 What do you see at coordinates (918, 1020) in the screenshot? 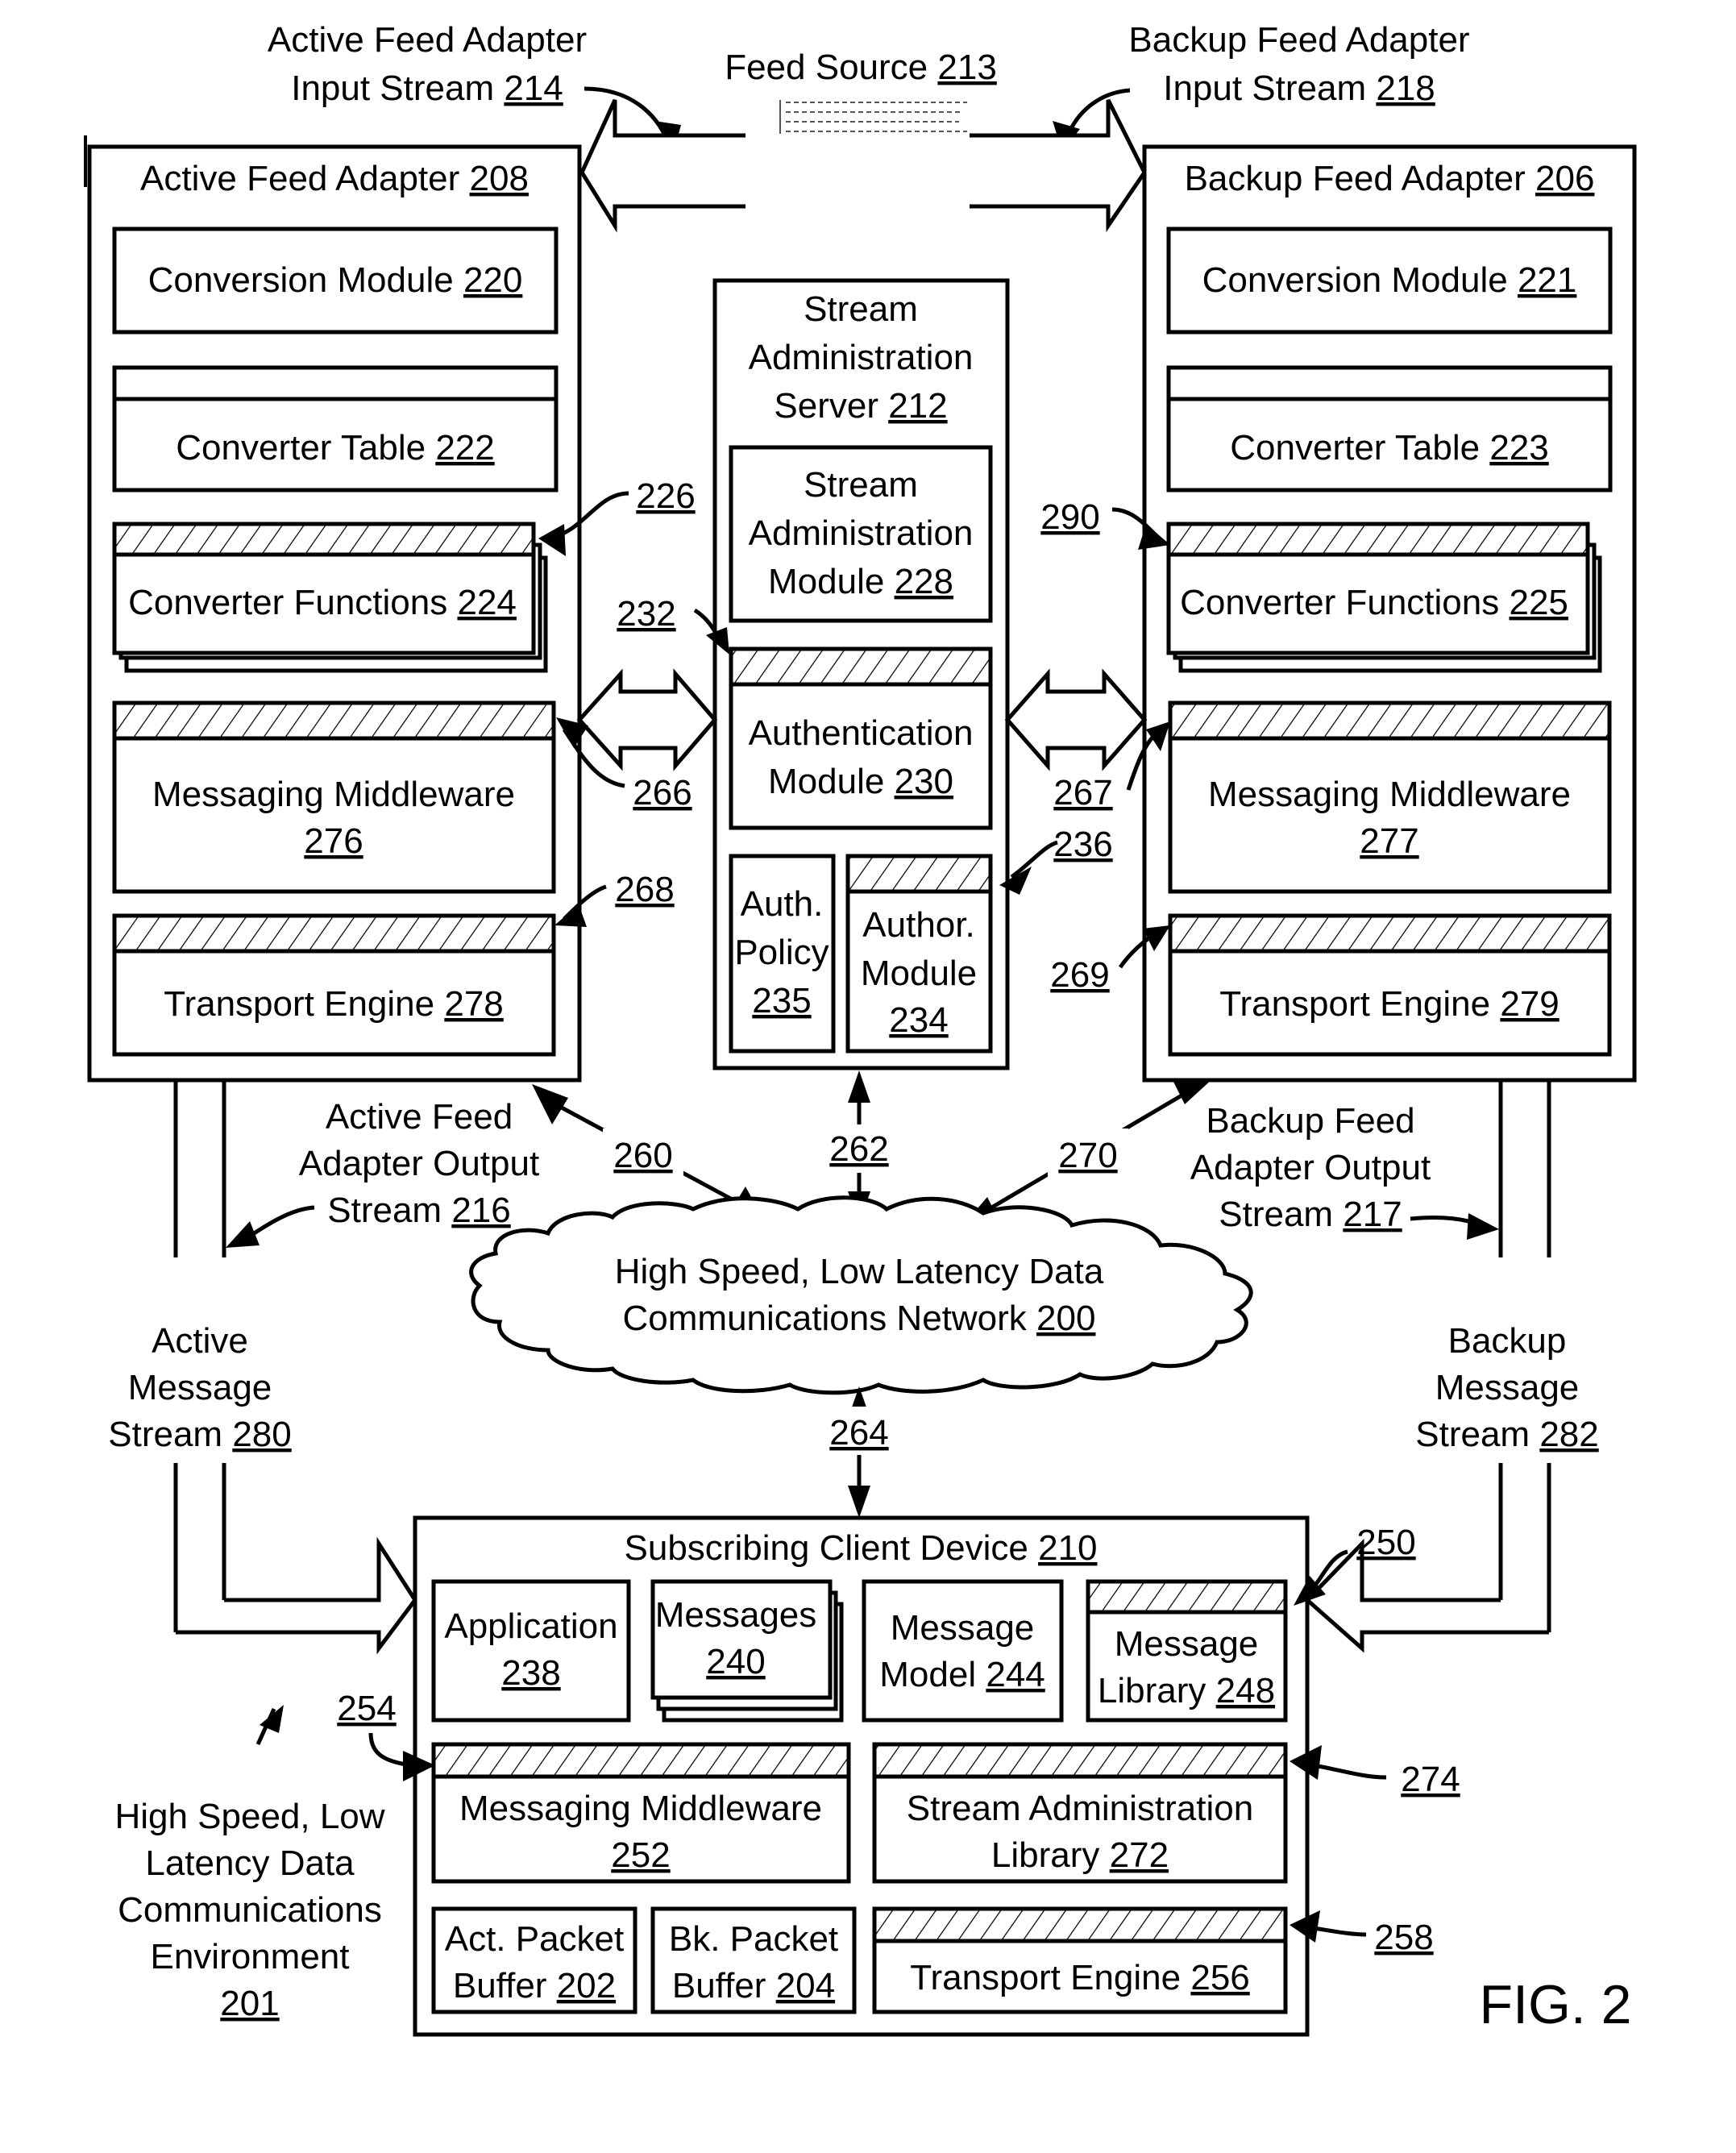
I see `svg-text: 234` at bounding box center [918, 1020].